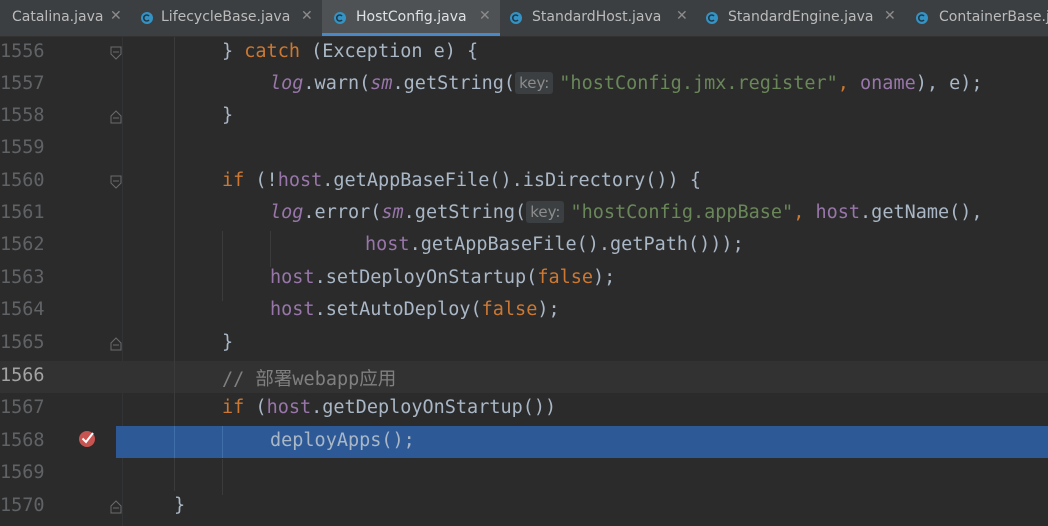 This screenshot has width=1048, height=526. What do you see at coordinates (22, 212) in the screenshot?
I see `line-number: 1561` at bounding box center [22, 212].